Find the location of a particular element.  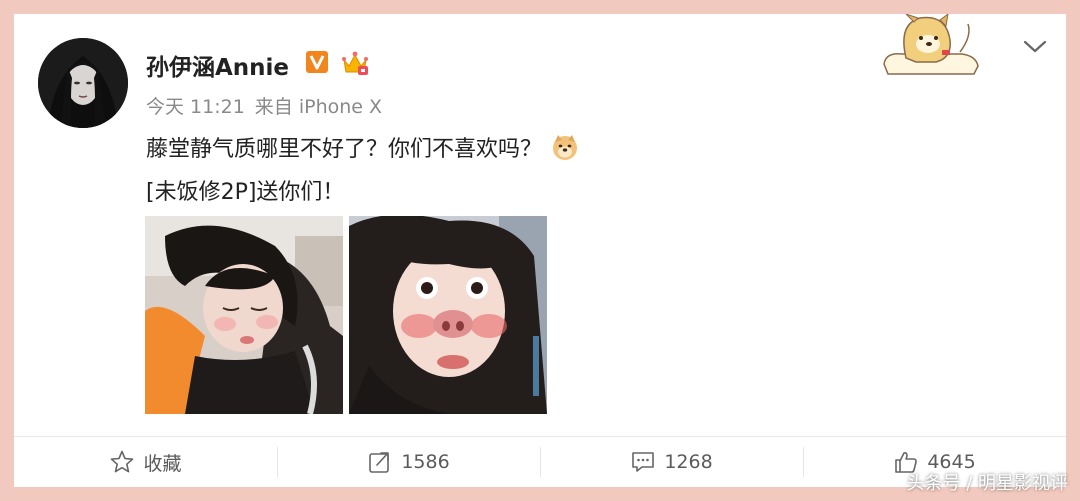

favorite-button: 收藏 is located at coordinates (145, 462).